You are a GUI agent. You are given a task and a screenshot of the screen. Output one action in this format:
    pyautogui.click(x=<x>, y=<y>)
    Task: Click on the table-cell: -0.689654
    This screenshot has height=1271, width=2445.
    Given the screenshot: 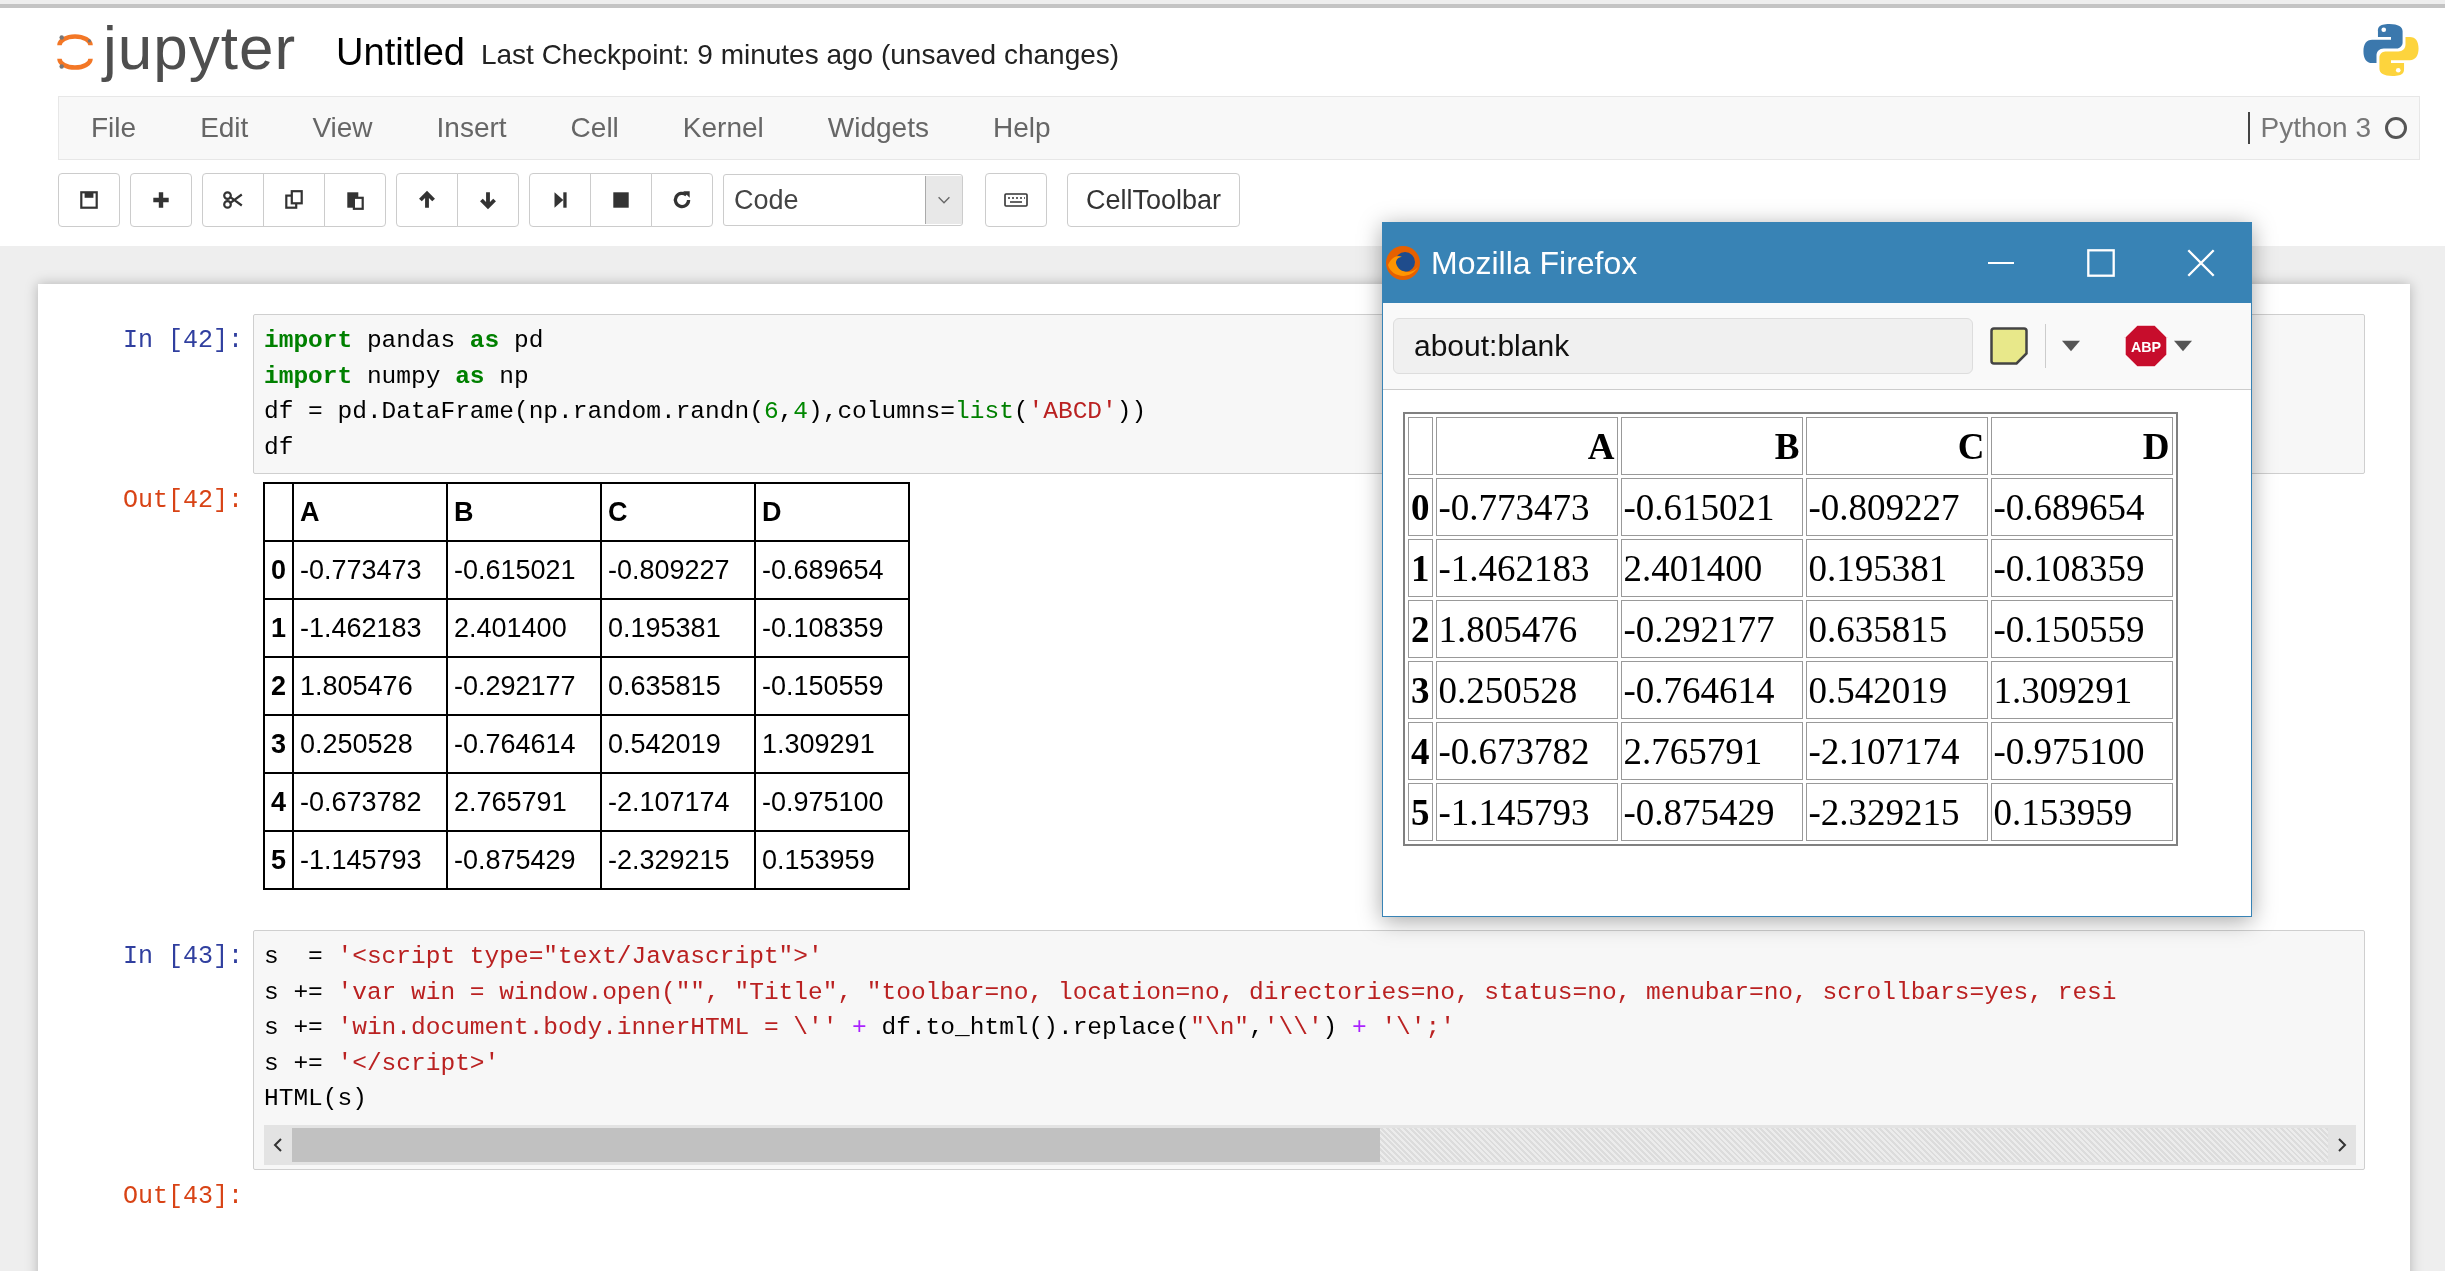 What is the action you would take?
    pyautogui.click(x=2081, y=507)
    